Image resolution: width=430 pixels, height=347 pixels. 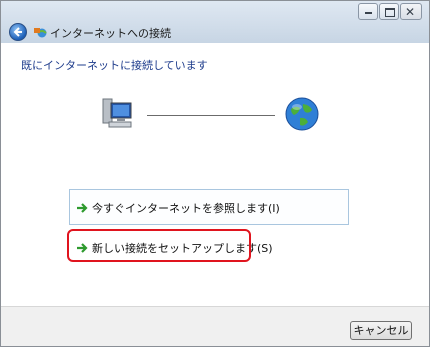 What do you see at coordinates (117, 113) in the screenshot?
I see `computer-icon` at bounding box center [117, 113].